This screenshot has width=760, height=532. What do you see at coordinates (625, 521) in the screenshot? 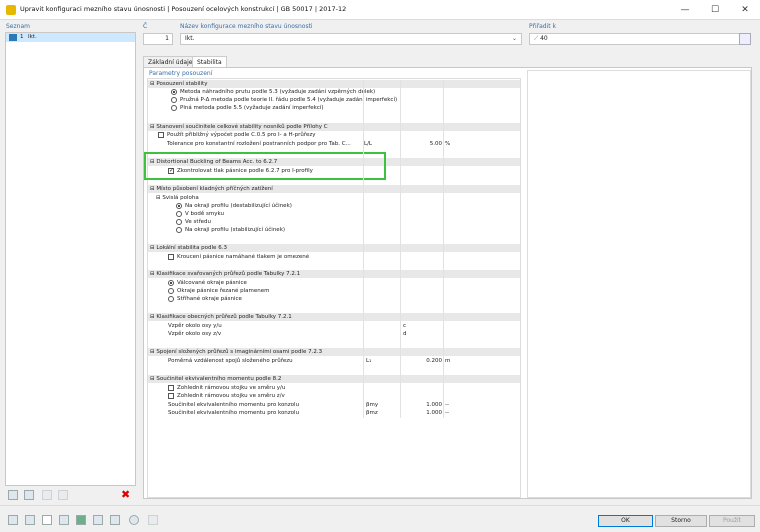
I see `ok-button: OK` at bounding box center [625, 521].